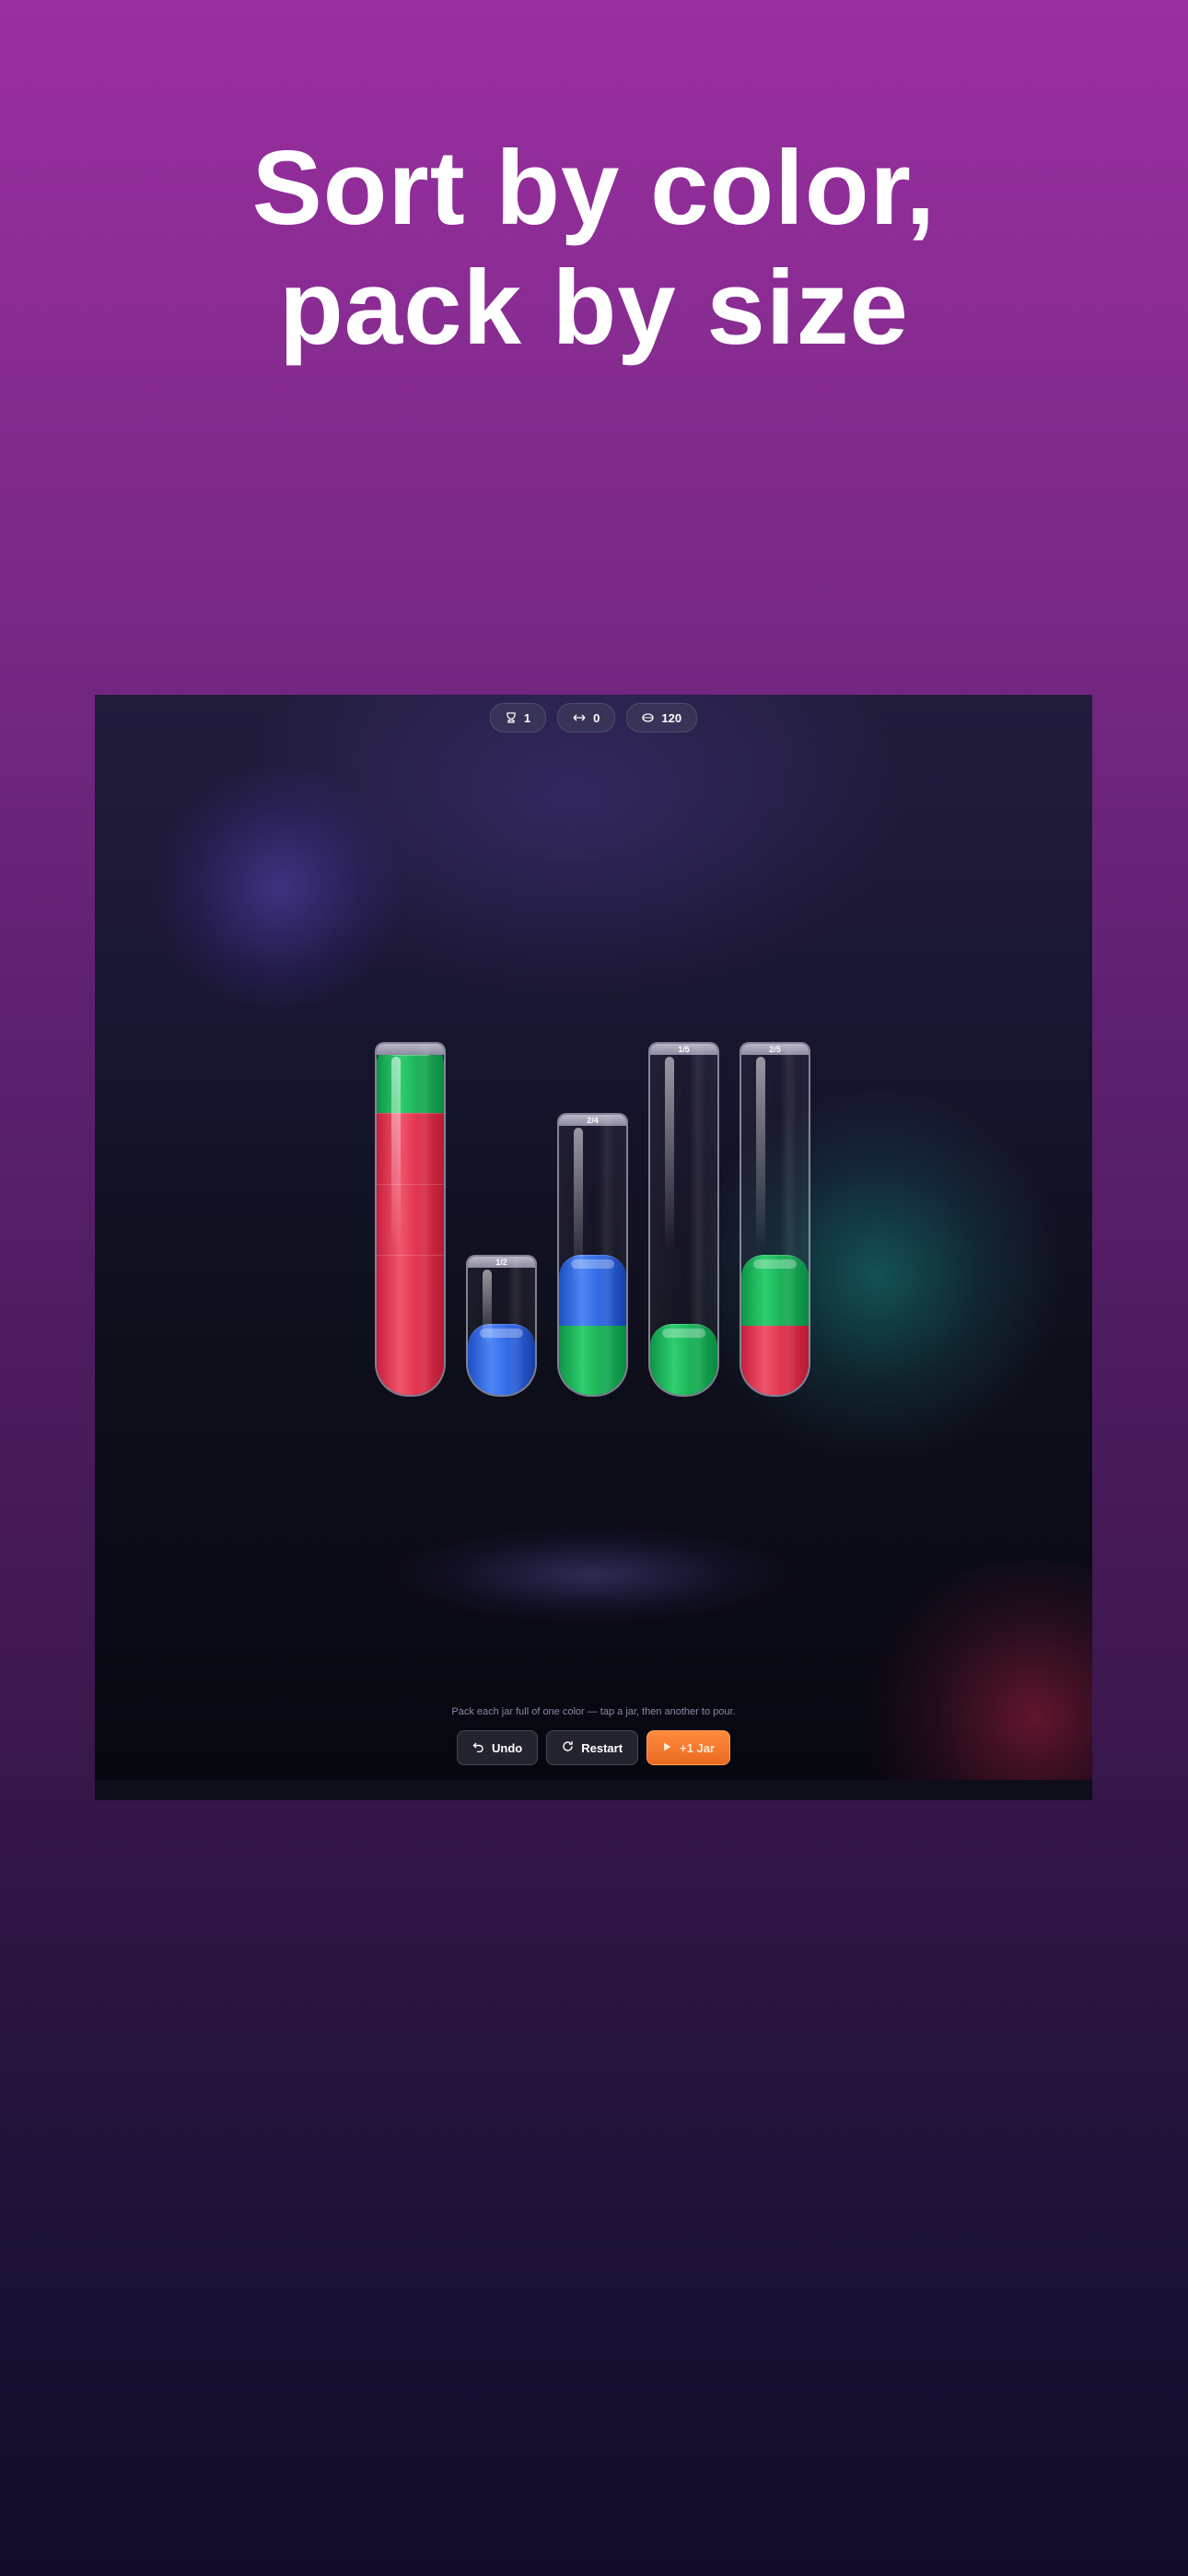 The width and height of the screenshot is (1188, 2576). What do you see at coordinates (579, 717) in the screenshot?
I see `swap-arrows-icon` at bounding box center [579, 717].